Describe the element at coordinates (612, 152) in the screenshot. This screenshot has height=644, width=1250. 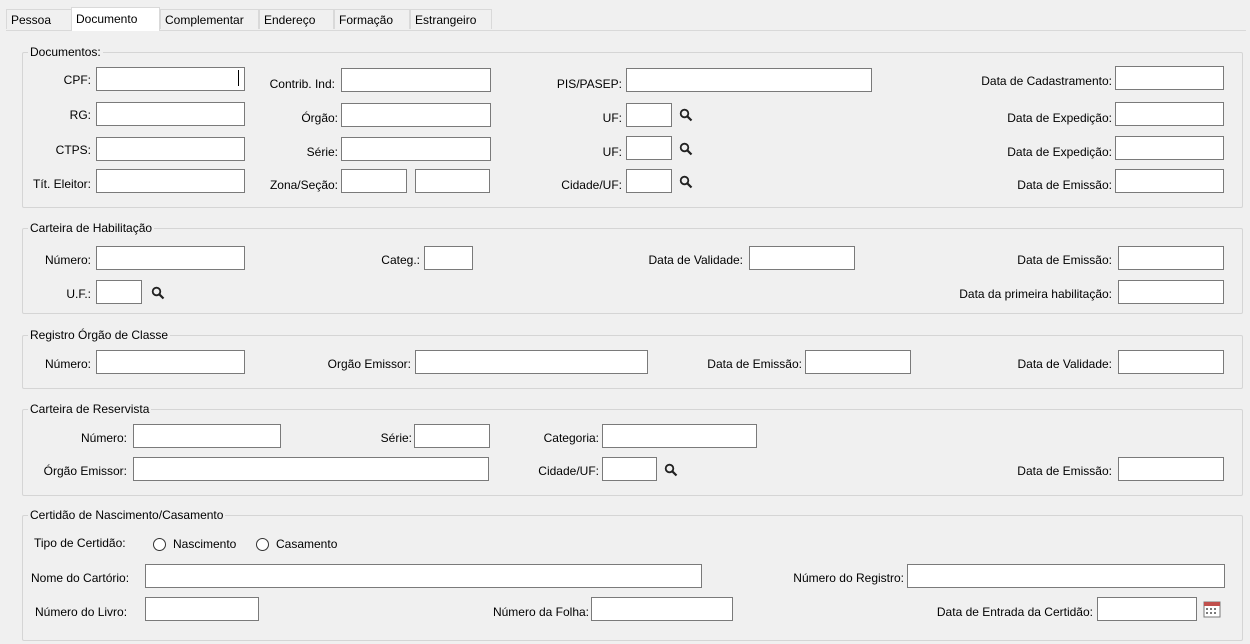
I see `label-uf-ctps: UF:` at that location.